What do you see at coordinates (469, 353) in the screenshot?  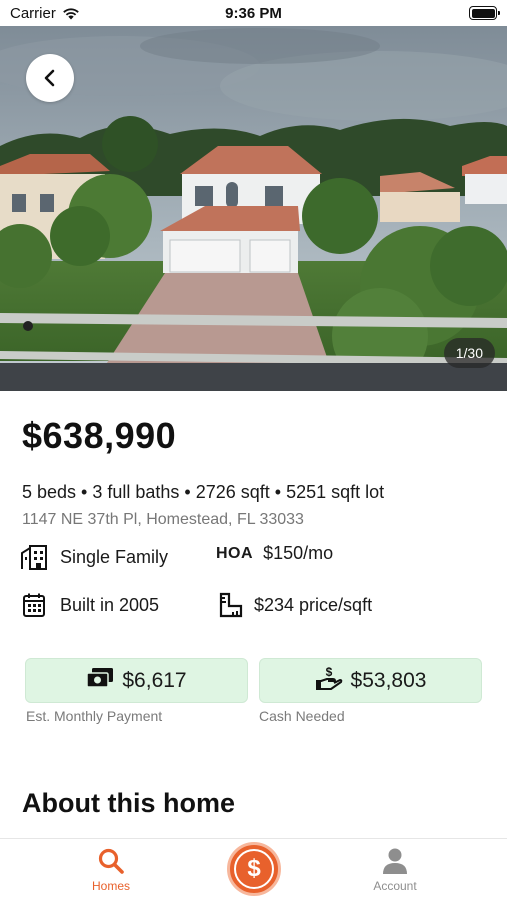 I see `photo-counter: 1/30` at bounding box center [469, 353].